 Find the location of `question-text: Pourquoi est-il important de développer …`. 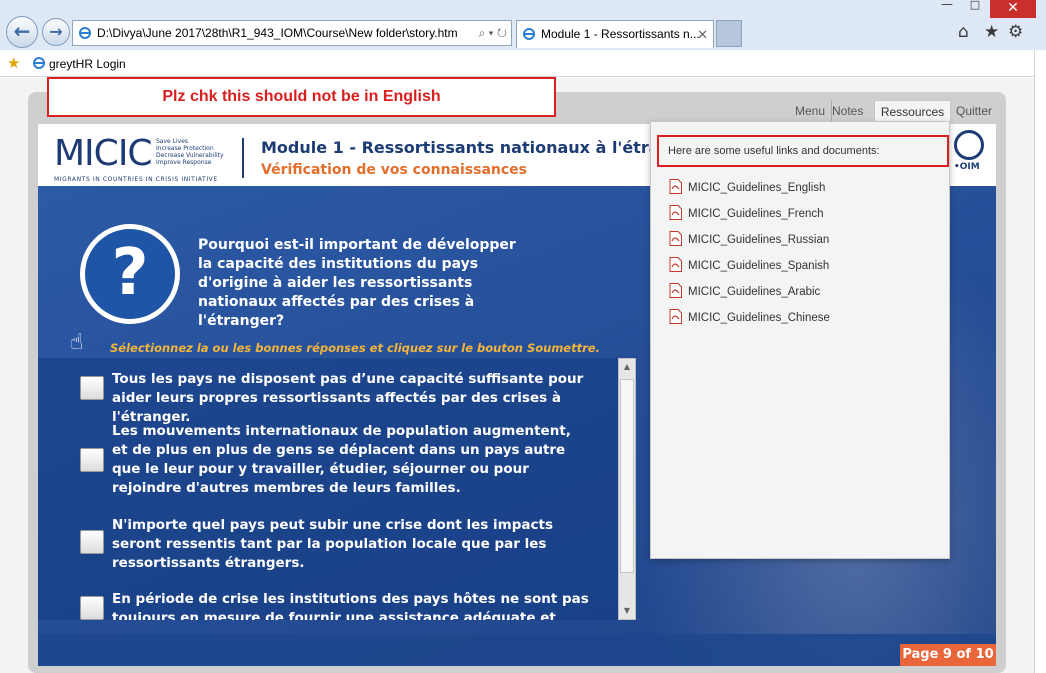

question-text: Pourquoi est-il important de développer … is located at coordinates (357, 283).